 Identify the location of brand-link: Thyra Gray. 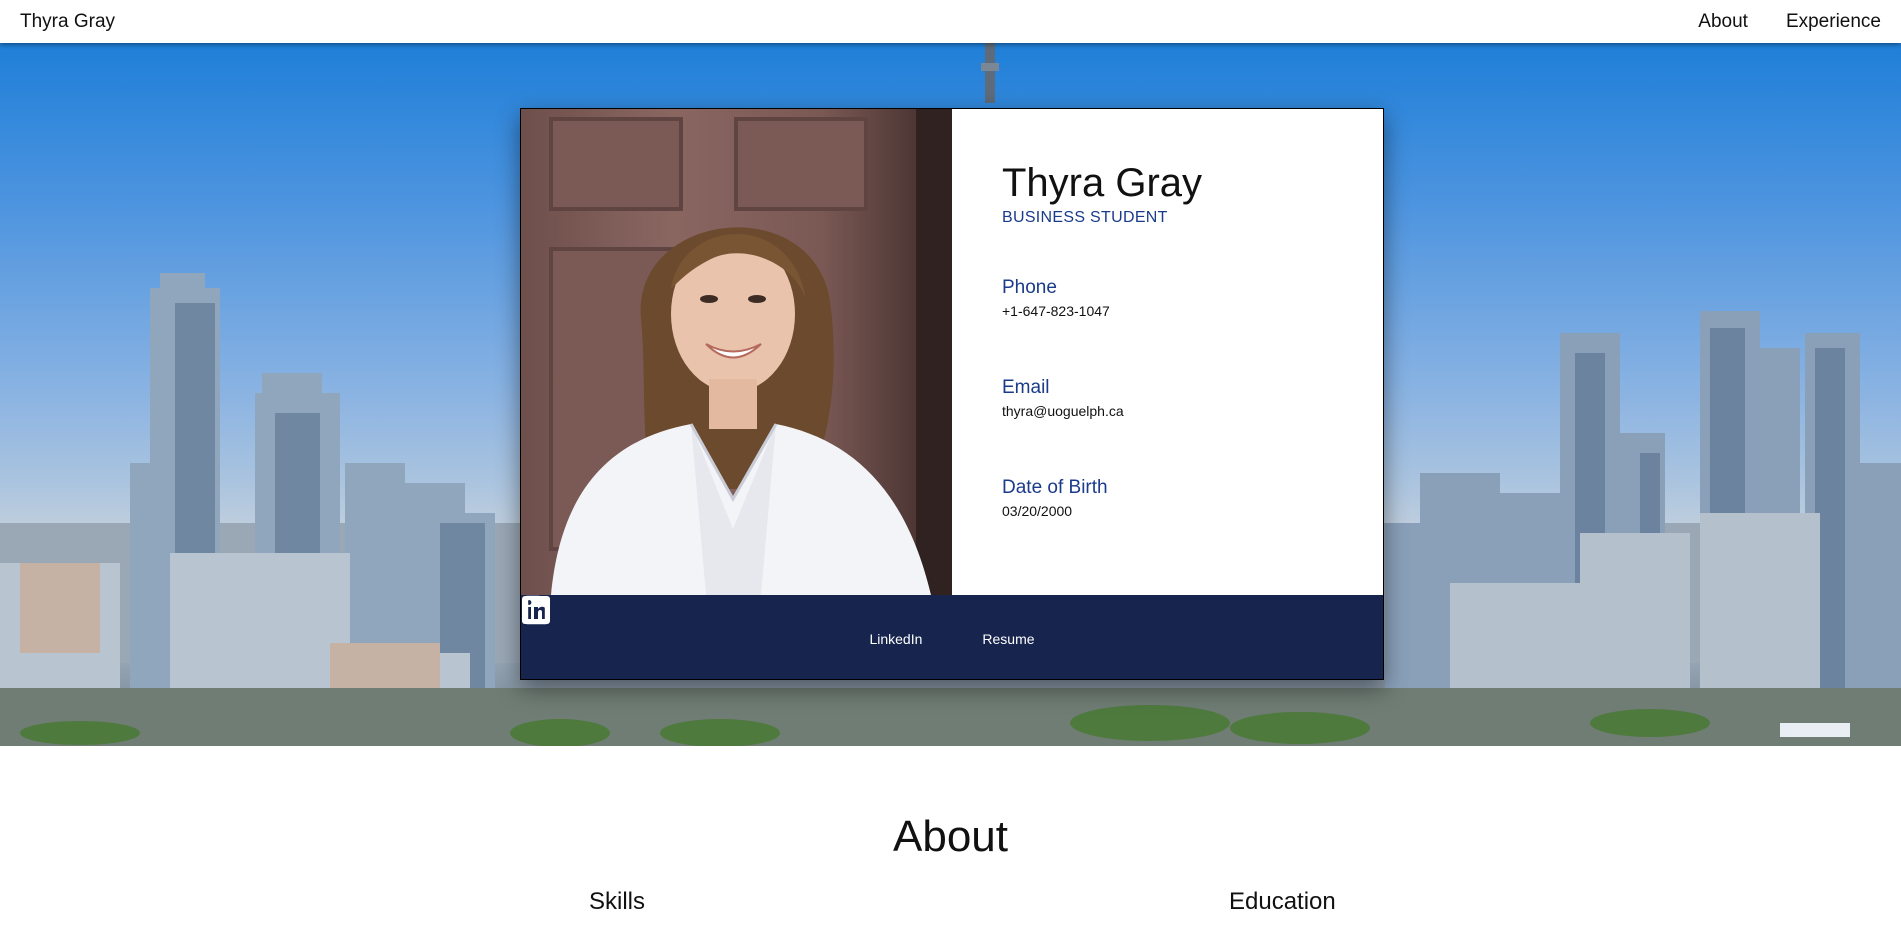
(67, 22).